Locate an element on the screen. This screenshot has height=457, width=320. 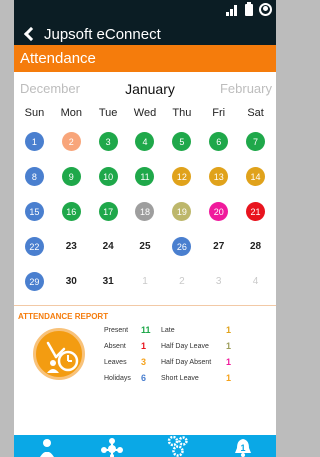
stat-label: Half Day Leave is located at coordinates (185, 346).